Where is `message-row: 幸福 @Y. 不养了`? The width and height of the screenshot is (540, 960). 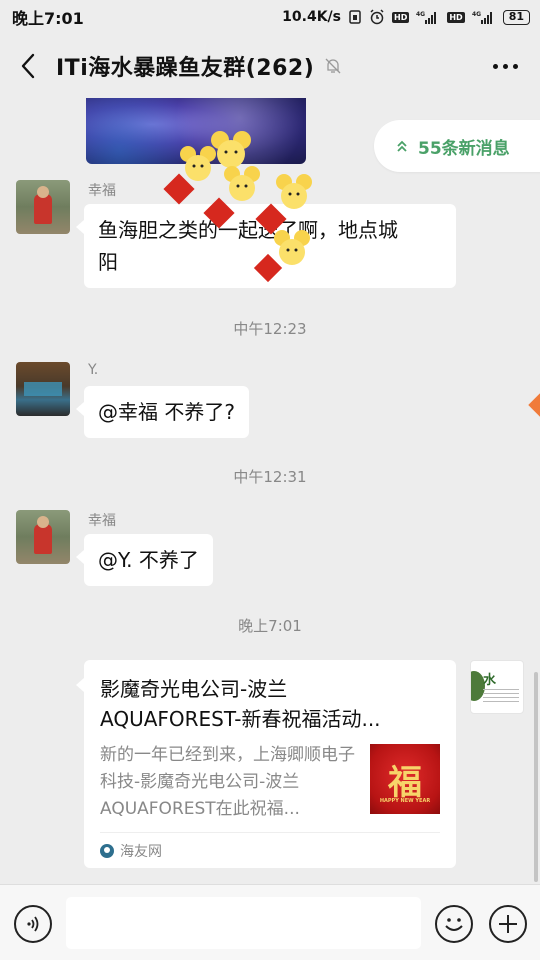 message-row: 幸福 @Y. 不养了 is located at coordinates (166, 550).